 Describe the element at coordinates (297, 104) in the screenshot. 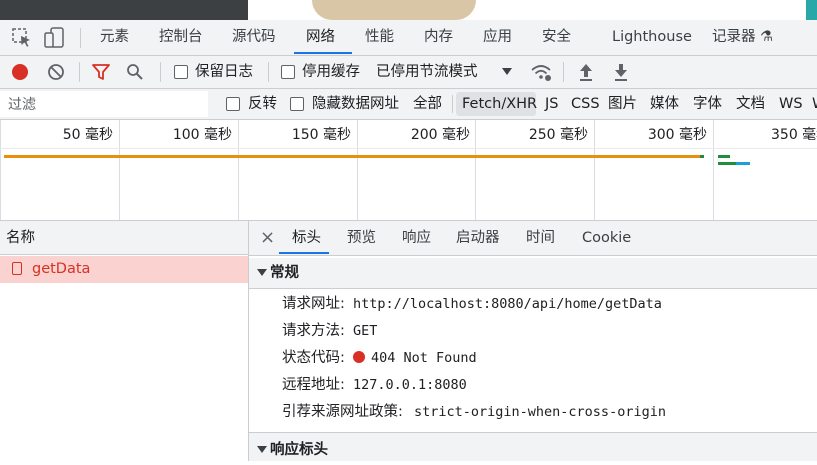

I see `hide-data-urls-checkbox` at that location.